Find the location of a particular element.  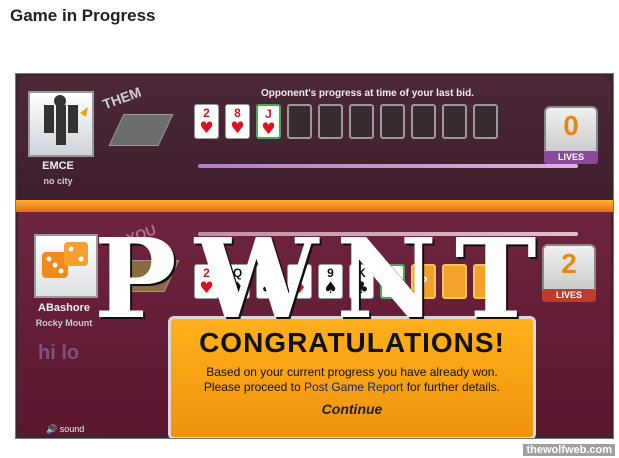

divider-bar is located at coordinates (314, 206).